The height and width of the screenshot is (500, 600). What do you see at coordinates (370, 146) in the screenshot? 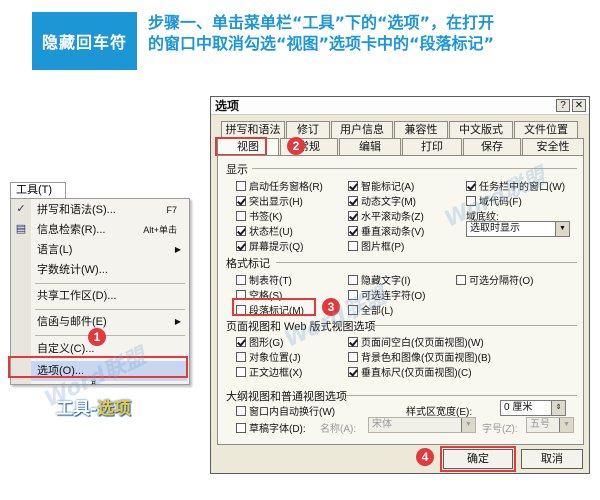
I see `tab-edit: 编辑` at bounding box center [370, 146].